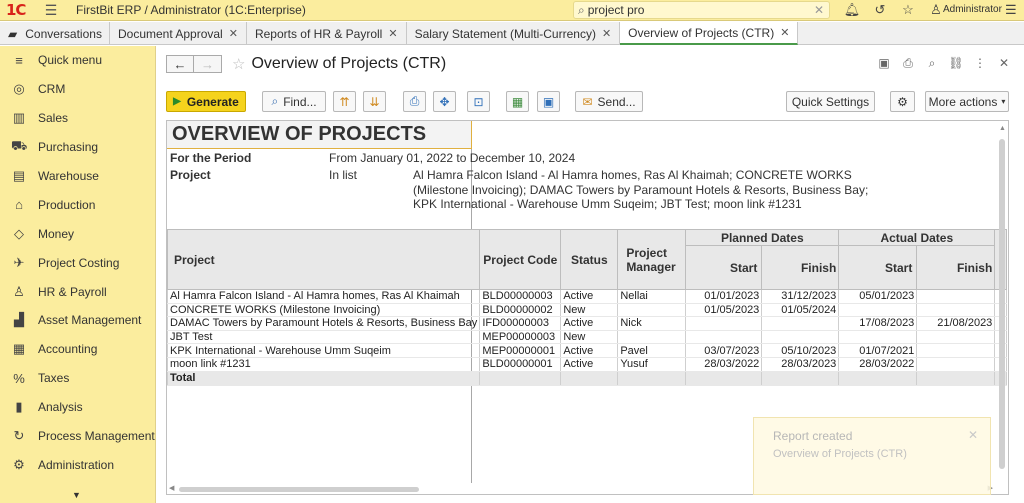 Image resolution: width=1024 pixels, height=503 pixels. What do you see at coordinates (344, 101) in the screenshot?
I see `collapse-groups-button: ⇈` at bounding box center [344, 101].